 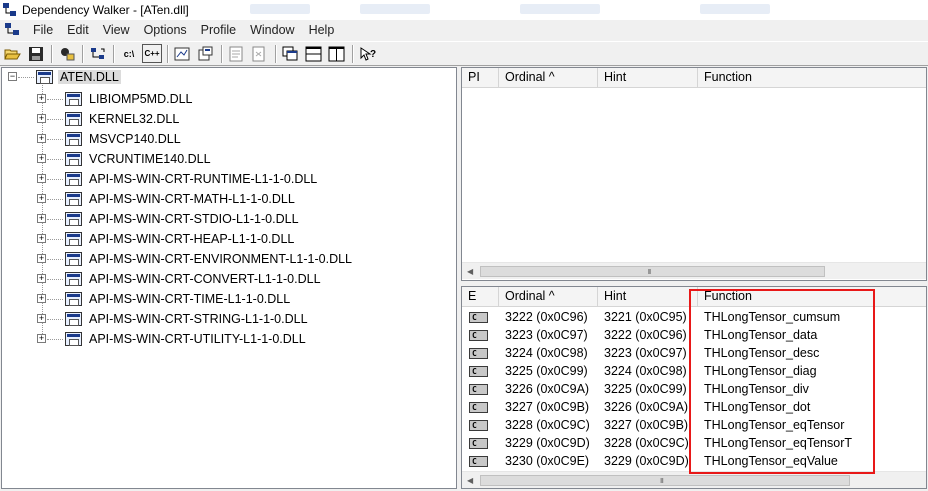 I want to click on export-function-cell: THLongTensor_eqTensorT, so click(x=778, y=443).